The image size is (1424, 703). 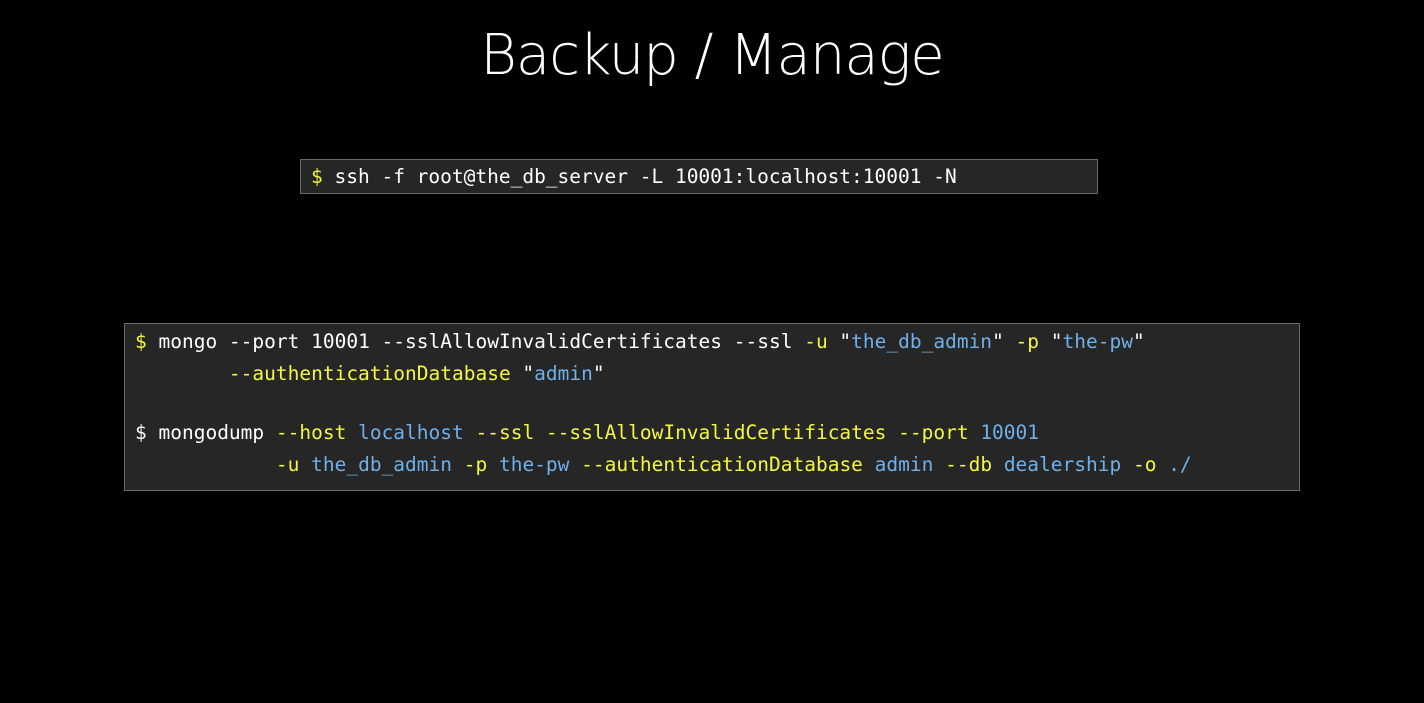 I want to click on mongodump-output-value: ./, so click(x=1174, y=464).